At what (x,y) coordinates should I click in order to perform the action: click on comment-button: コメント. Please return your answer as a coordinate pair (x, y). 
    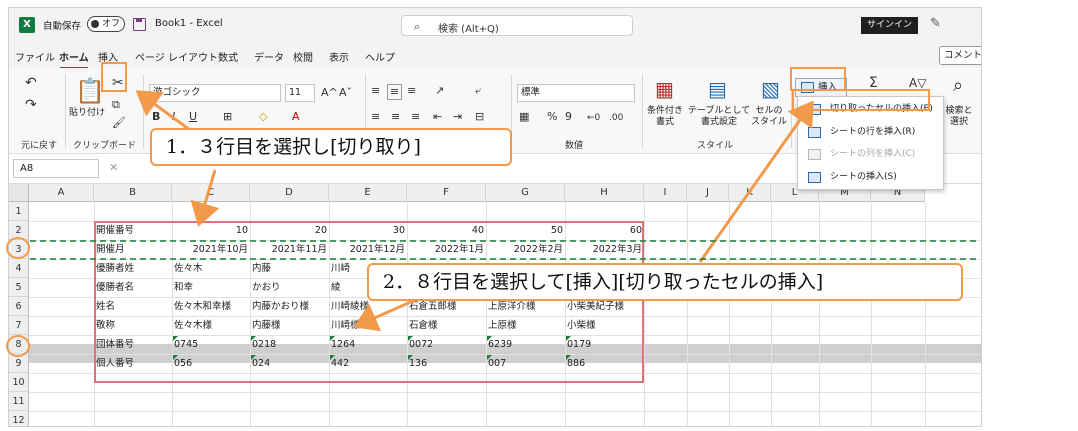
    Looking at the image, I should click on (960, 55).